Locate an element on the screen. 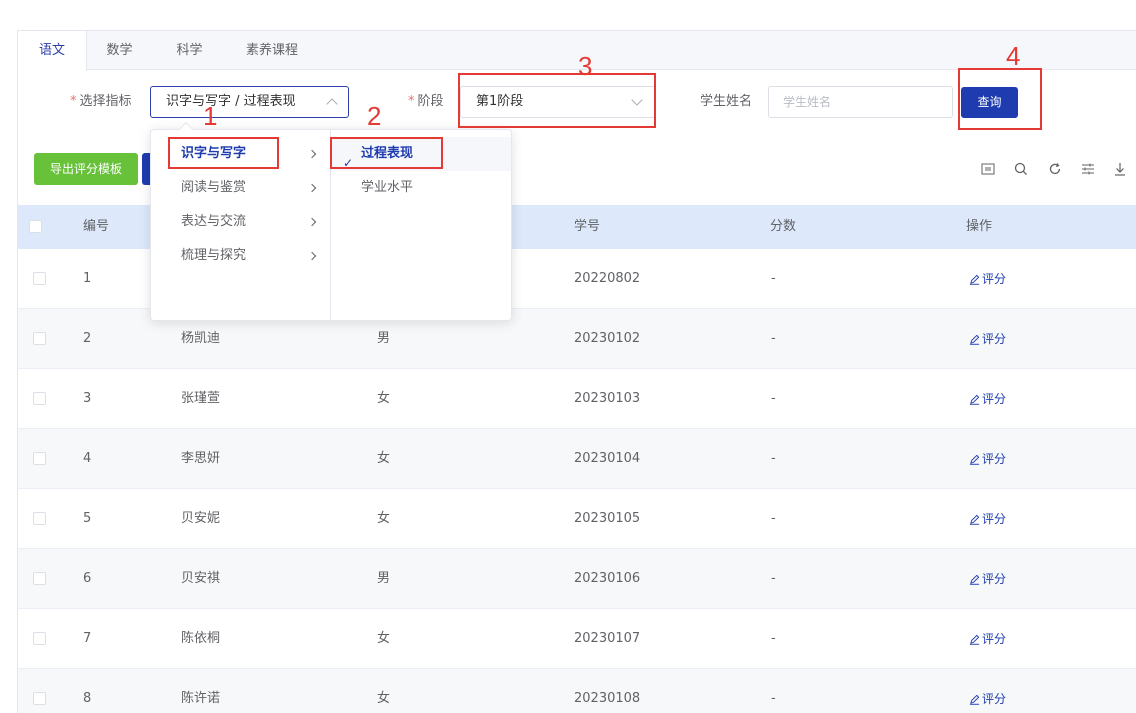 The height and width of the screenshot is (713, 1136). indicator-label: * 选择指标 is located at coordinates (101, 102).